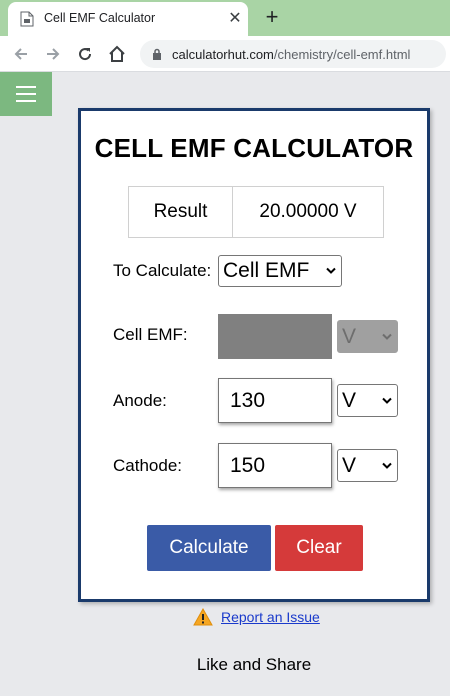 The image size is (450, 696). Describe the element at coordinates (85, 54) in the screenshot. I see `reload-icon` at that location.